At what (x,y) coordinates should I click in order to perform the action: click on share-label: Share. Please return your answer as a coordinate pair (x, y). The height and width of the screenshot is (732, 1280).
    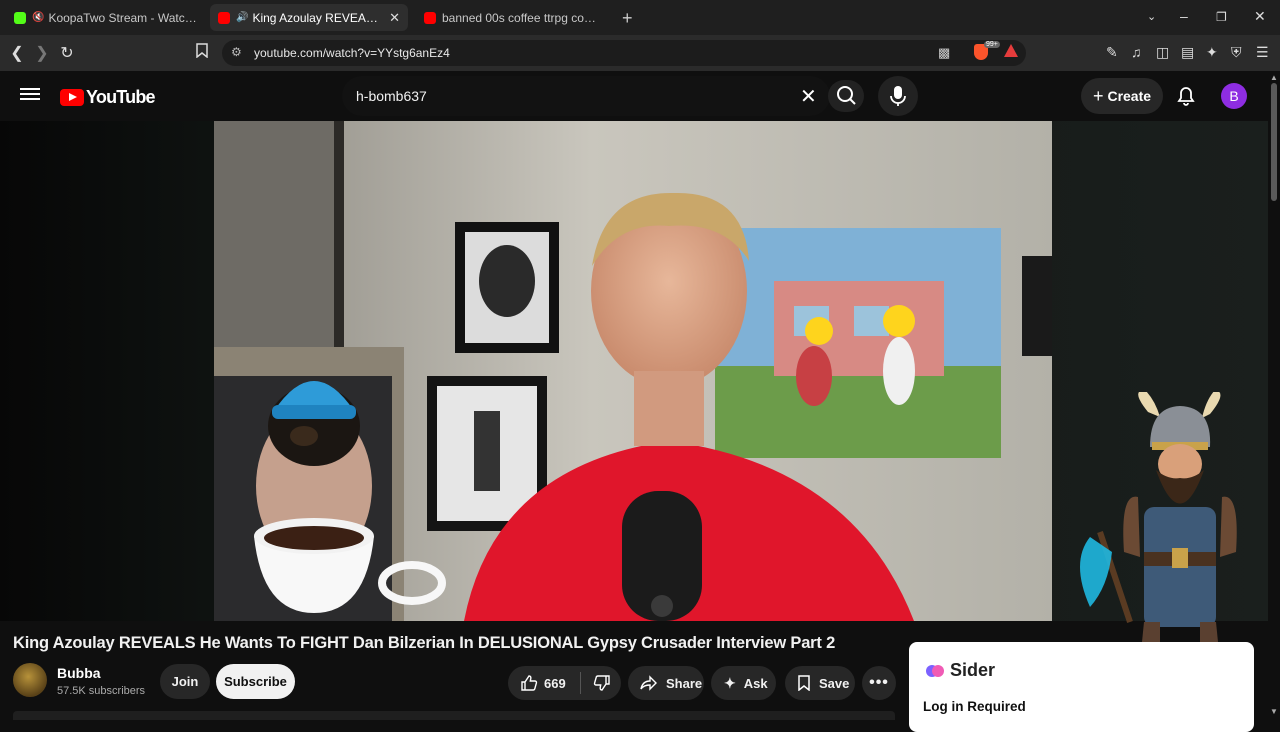
    Looking at the image, I should click on (684, 683).